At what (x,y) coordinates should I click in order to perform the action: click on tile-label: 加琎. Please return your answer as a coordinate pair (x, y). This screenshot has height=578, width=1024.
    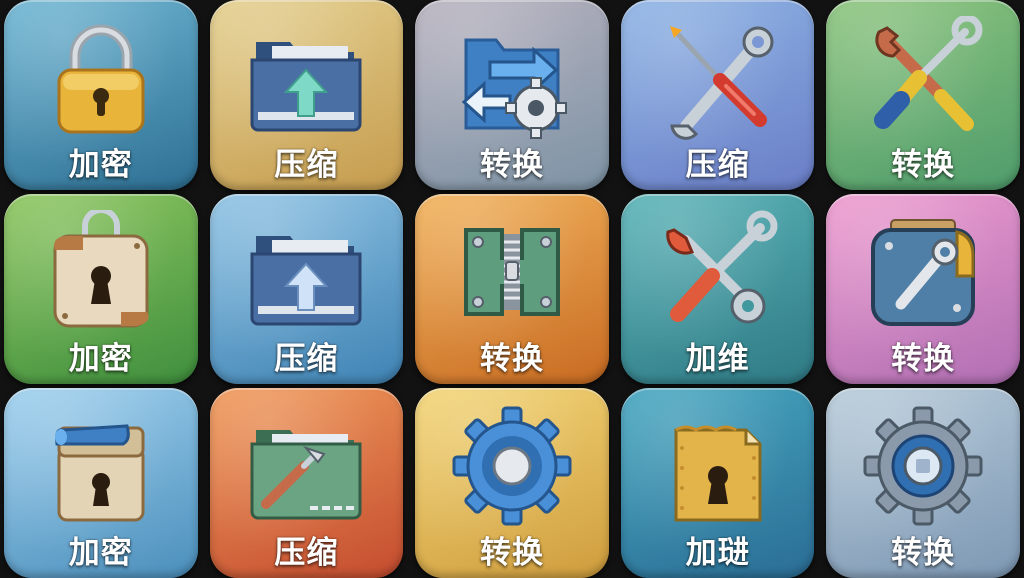
    Looking at the image, I should click on (717, 553).